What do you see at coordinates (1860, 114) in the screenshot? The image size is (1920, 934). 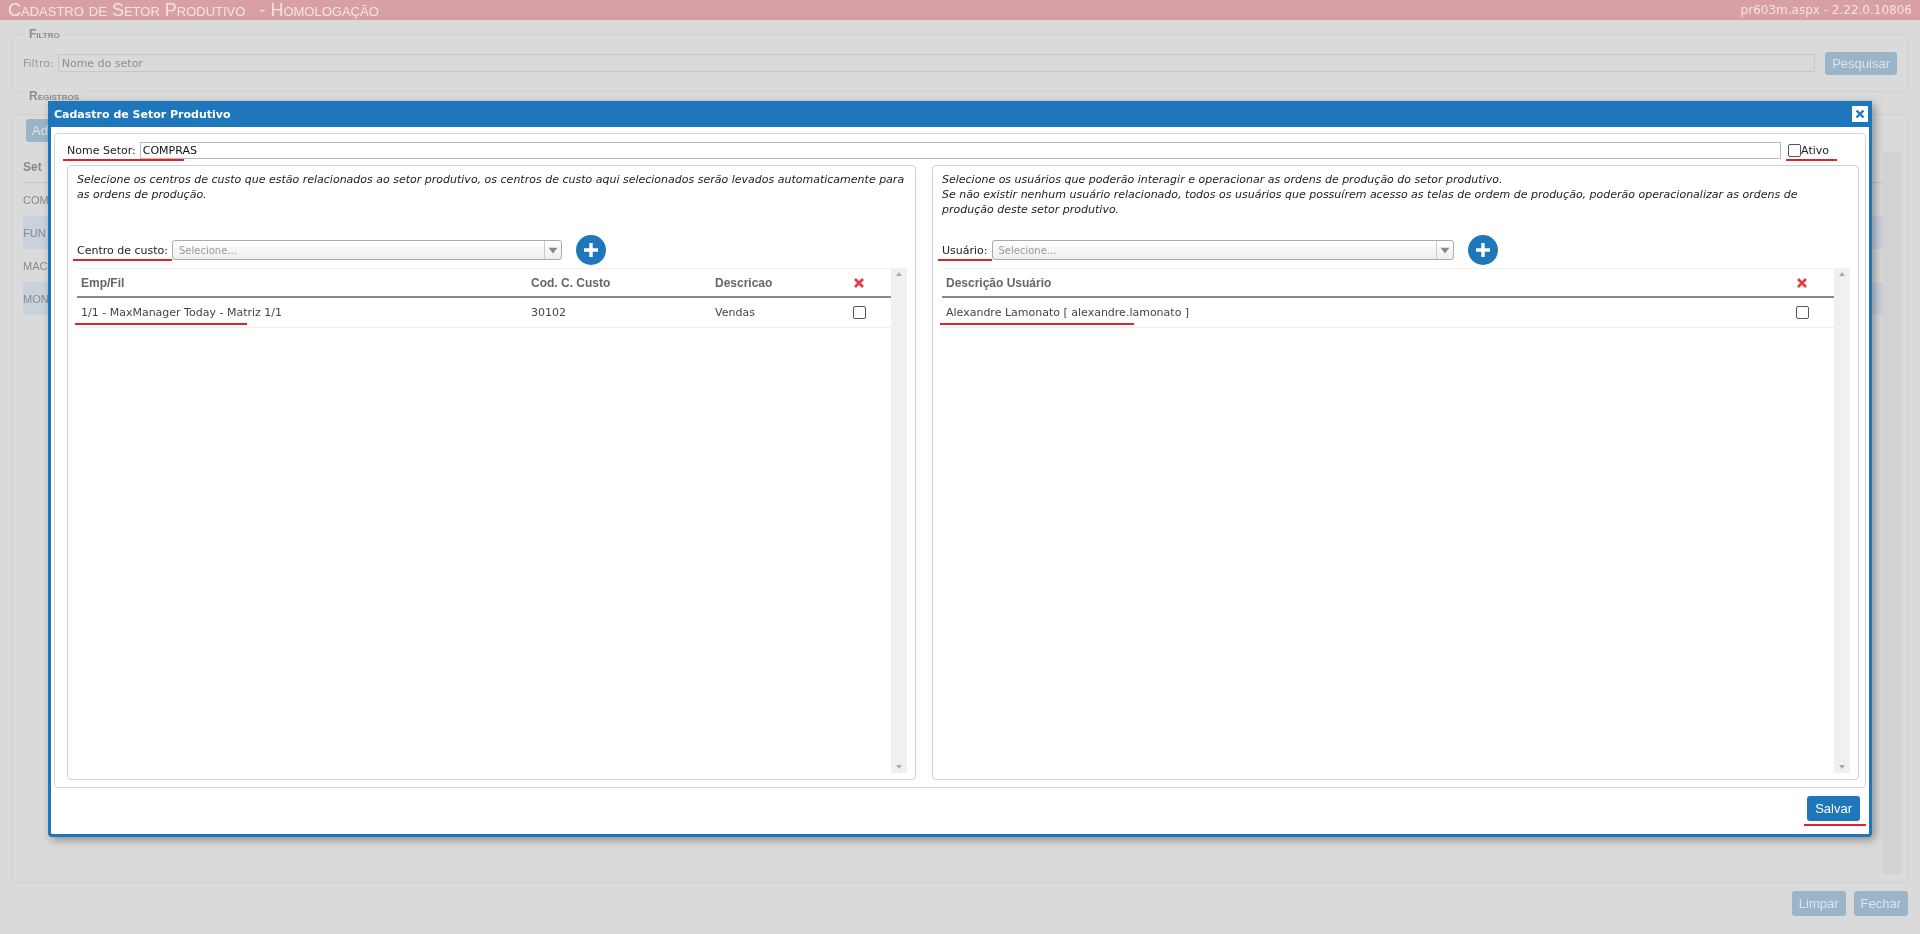 I see `close-icon` at bounding box center [1860, 114].